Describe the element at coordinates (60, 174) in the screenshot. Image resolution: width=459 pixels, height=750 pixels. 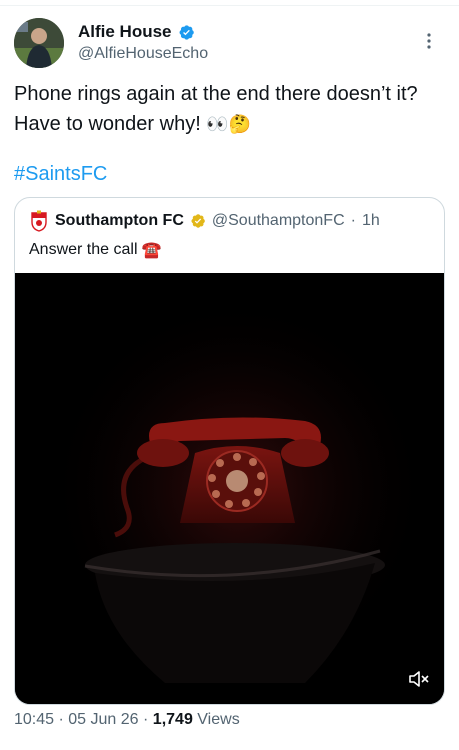
I see `hashtag-link: #SaintsFC` at that location.